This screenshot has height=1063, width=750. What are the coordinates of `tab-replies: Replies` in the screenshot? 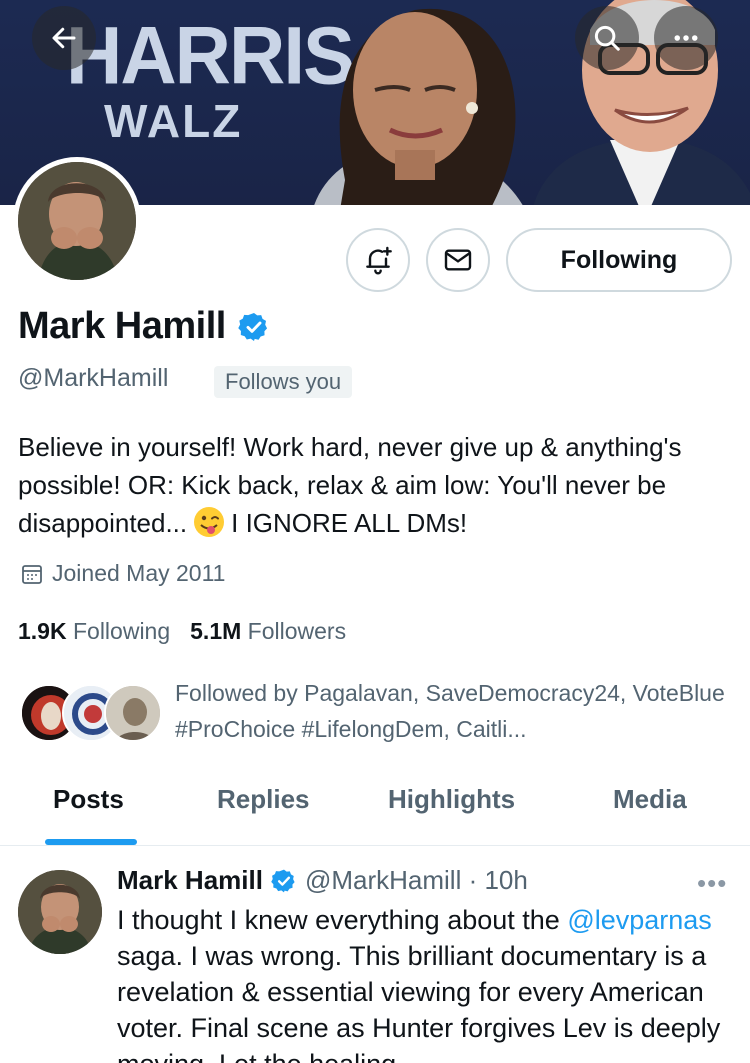 It's located at (263, 799).